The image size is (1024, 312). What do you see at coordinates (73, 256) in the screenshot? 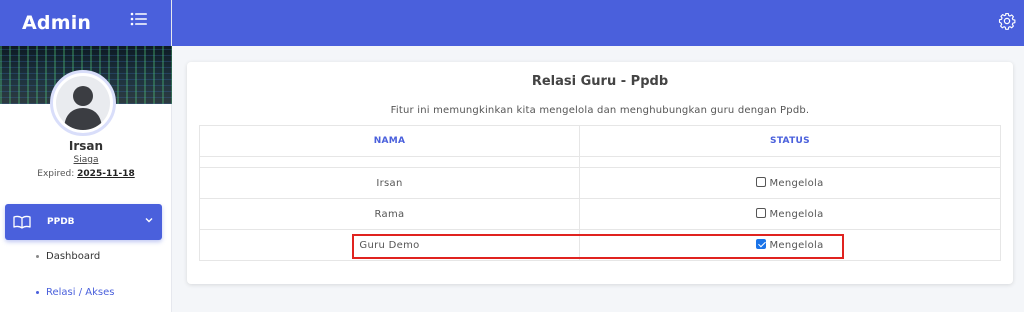
I see `sidebar-subitem-label: Dashboard` at bounding box center [73, 256].